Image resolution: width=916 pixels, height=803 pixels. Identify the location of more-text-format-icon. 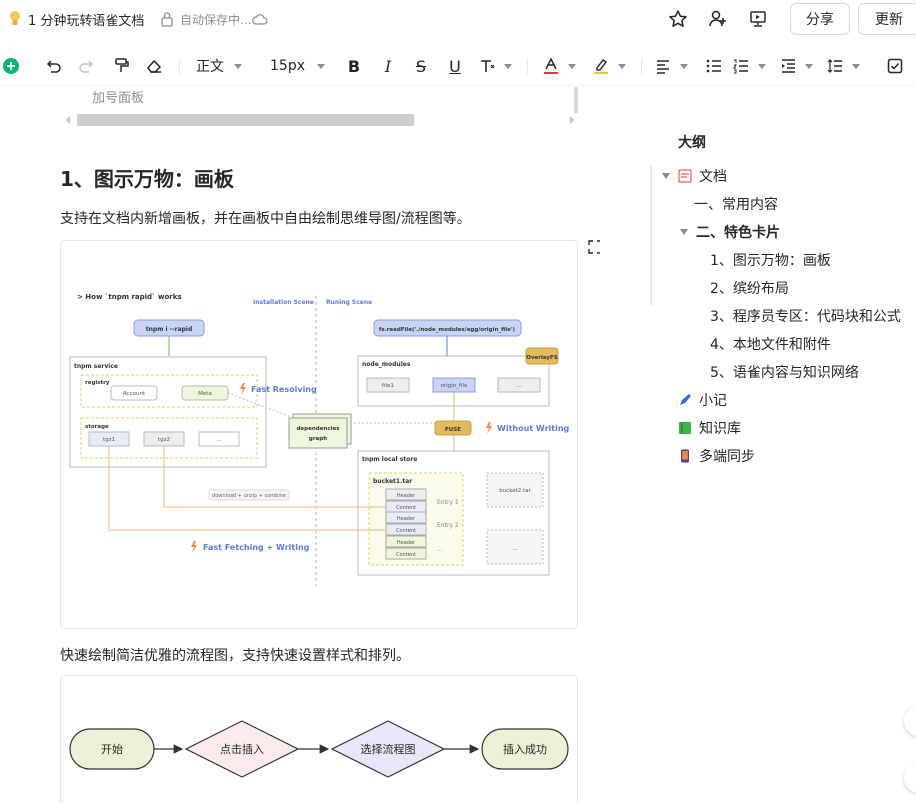
(496, 66).